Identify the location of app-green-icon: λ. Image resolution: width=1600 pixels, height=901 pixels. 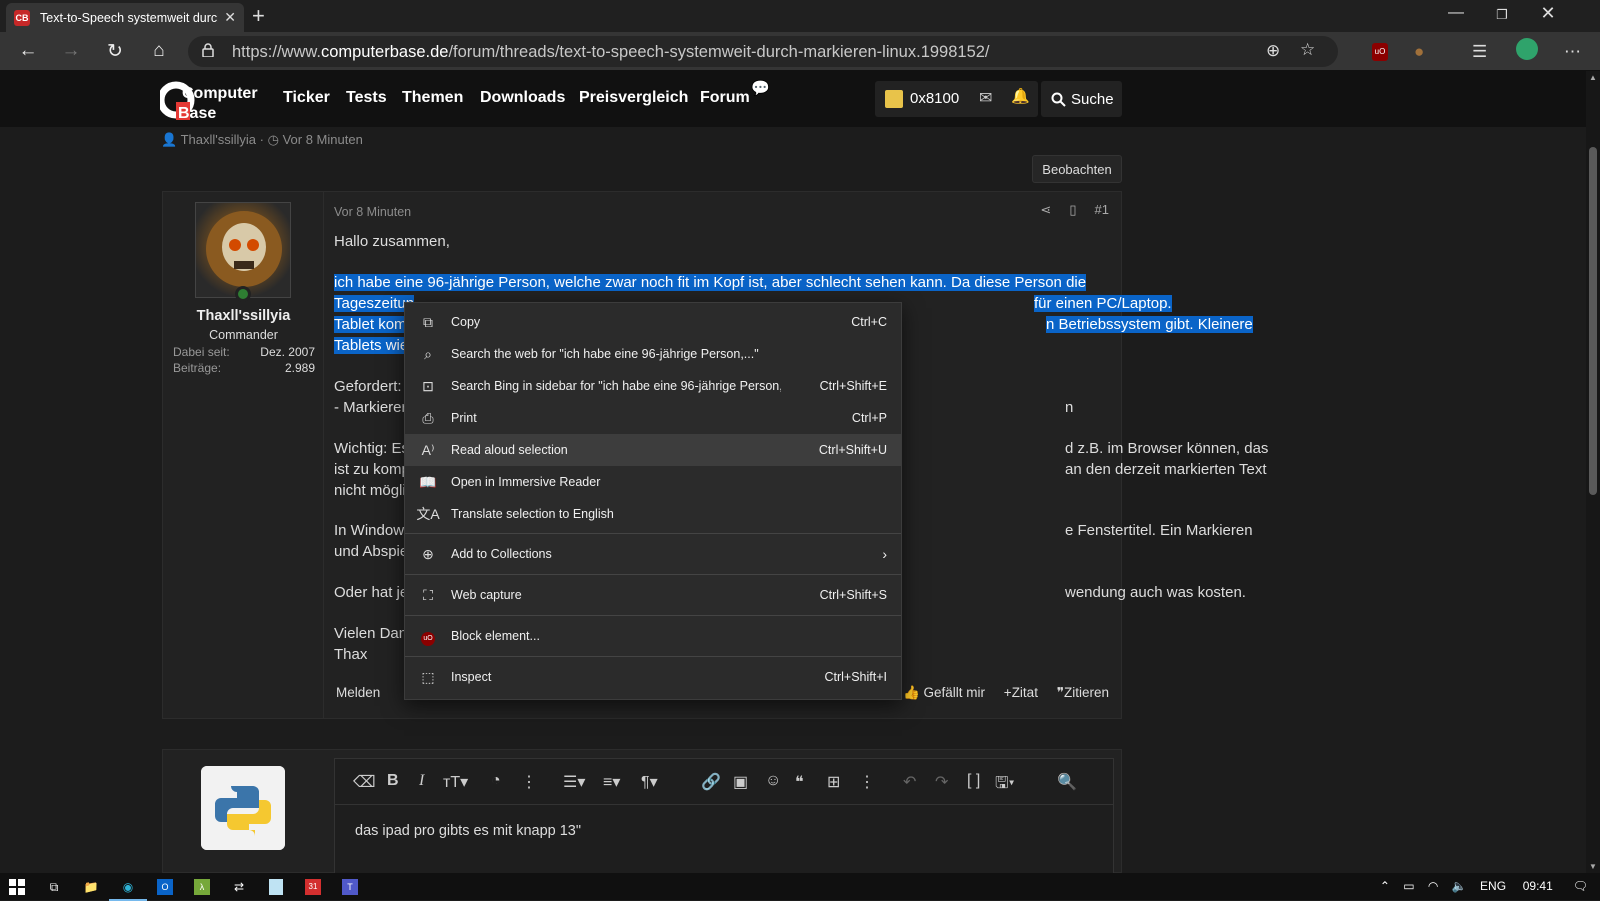
(202, 887).